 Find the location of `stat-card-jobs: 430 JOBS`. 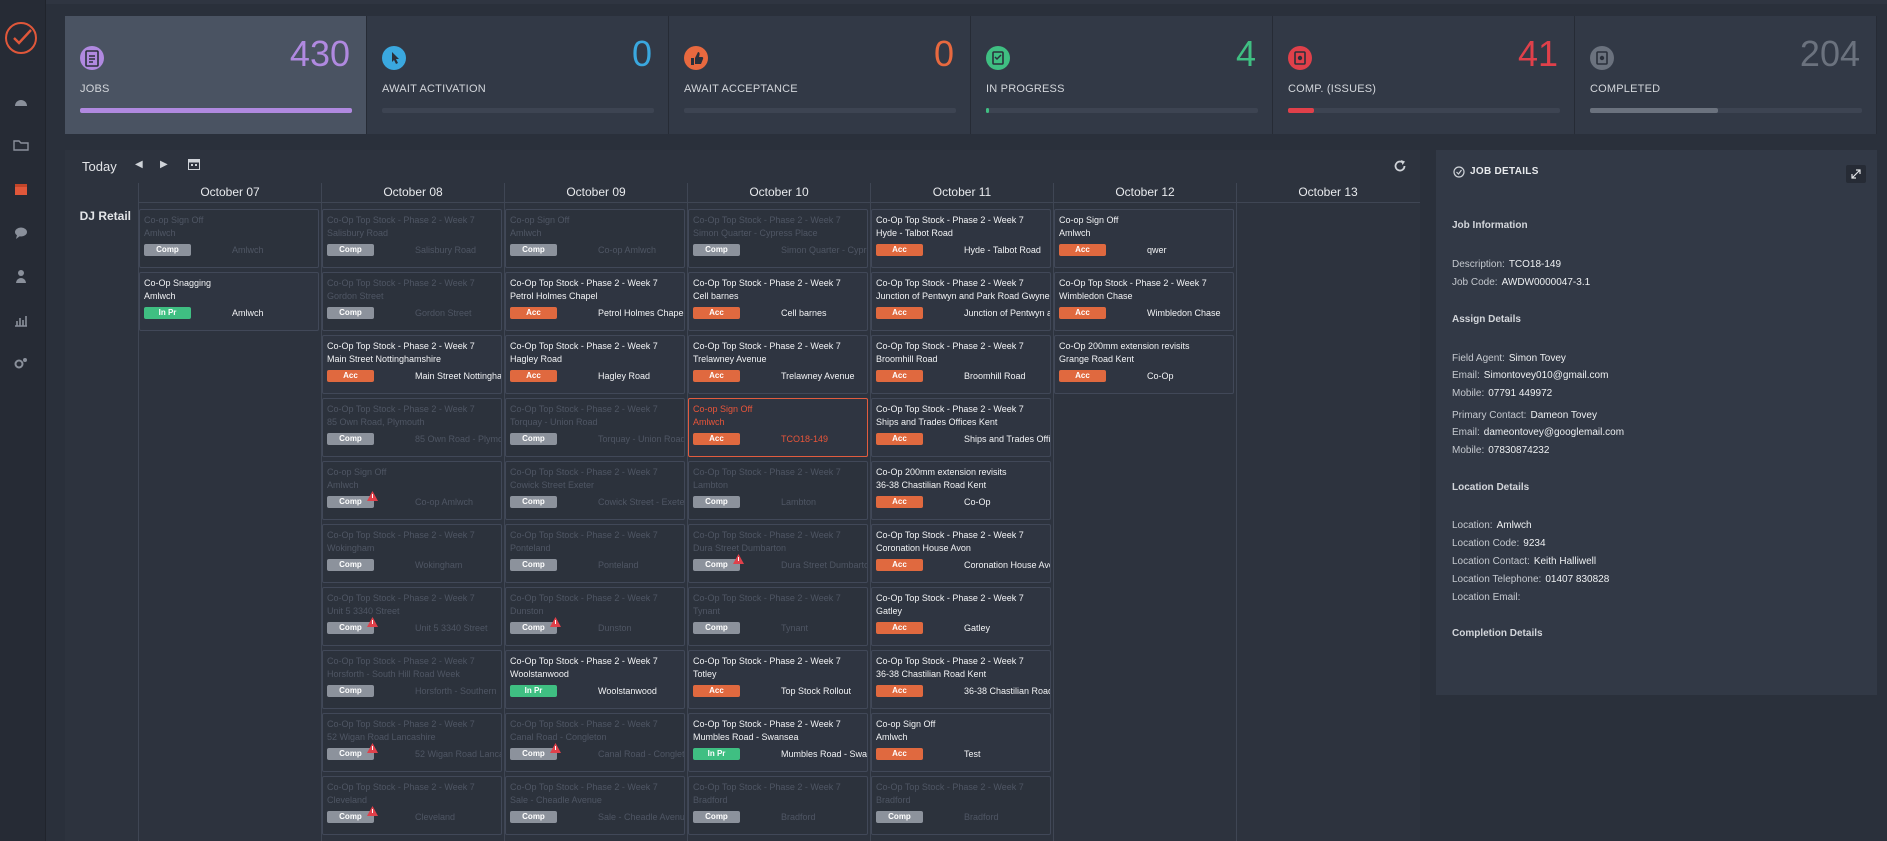

stat-card-jobs: 430 JOBS is located at coordinates (216, 75).